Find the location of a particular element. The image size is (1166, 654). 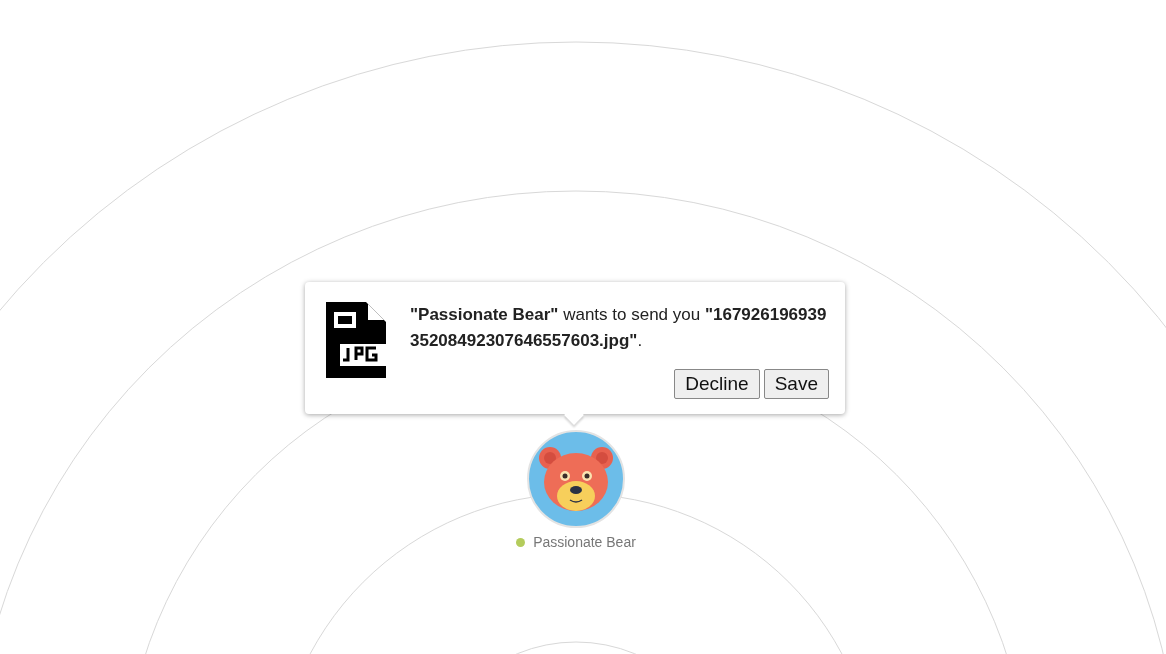

file-request-message: "Passionate Bear" wants to send you "16792619693935208492307646557603.jpg". is located at coordinates (619, 328).